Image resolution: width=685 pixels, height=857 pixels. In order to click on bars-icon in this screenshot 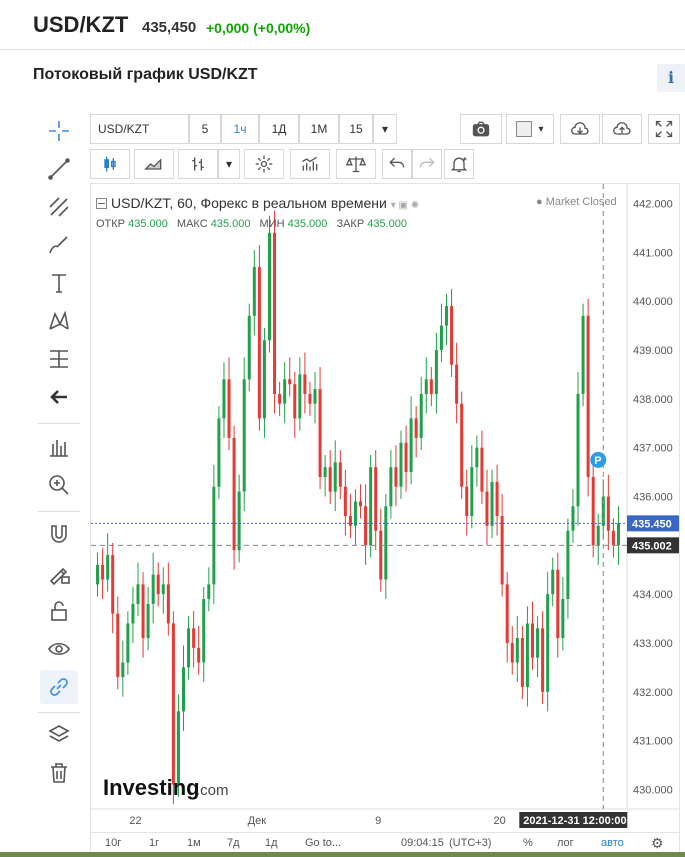, I will do `click(198, 164)`.